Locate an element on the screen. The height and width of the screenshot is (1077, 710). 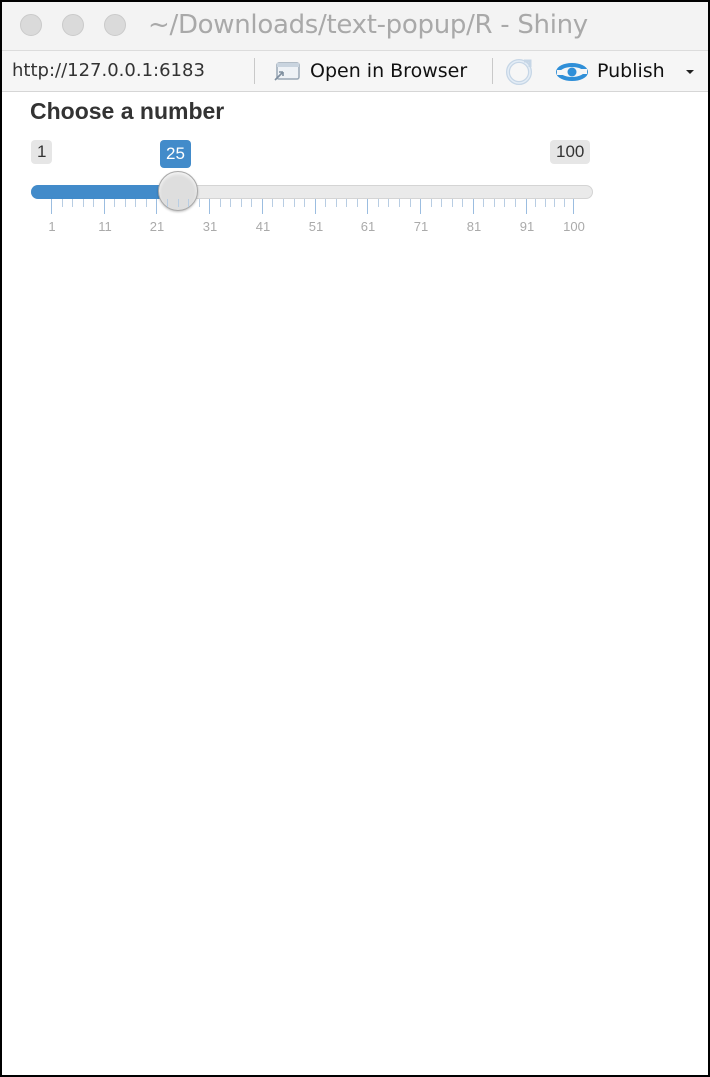
slider-tick-label: 61 is located at coordinates (368, 226).